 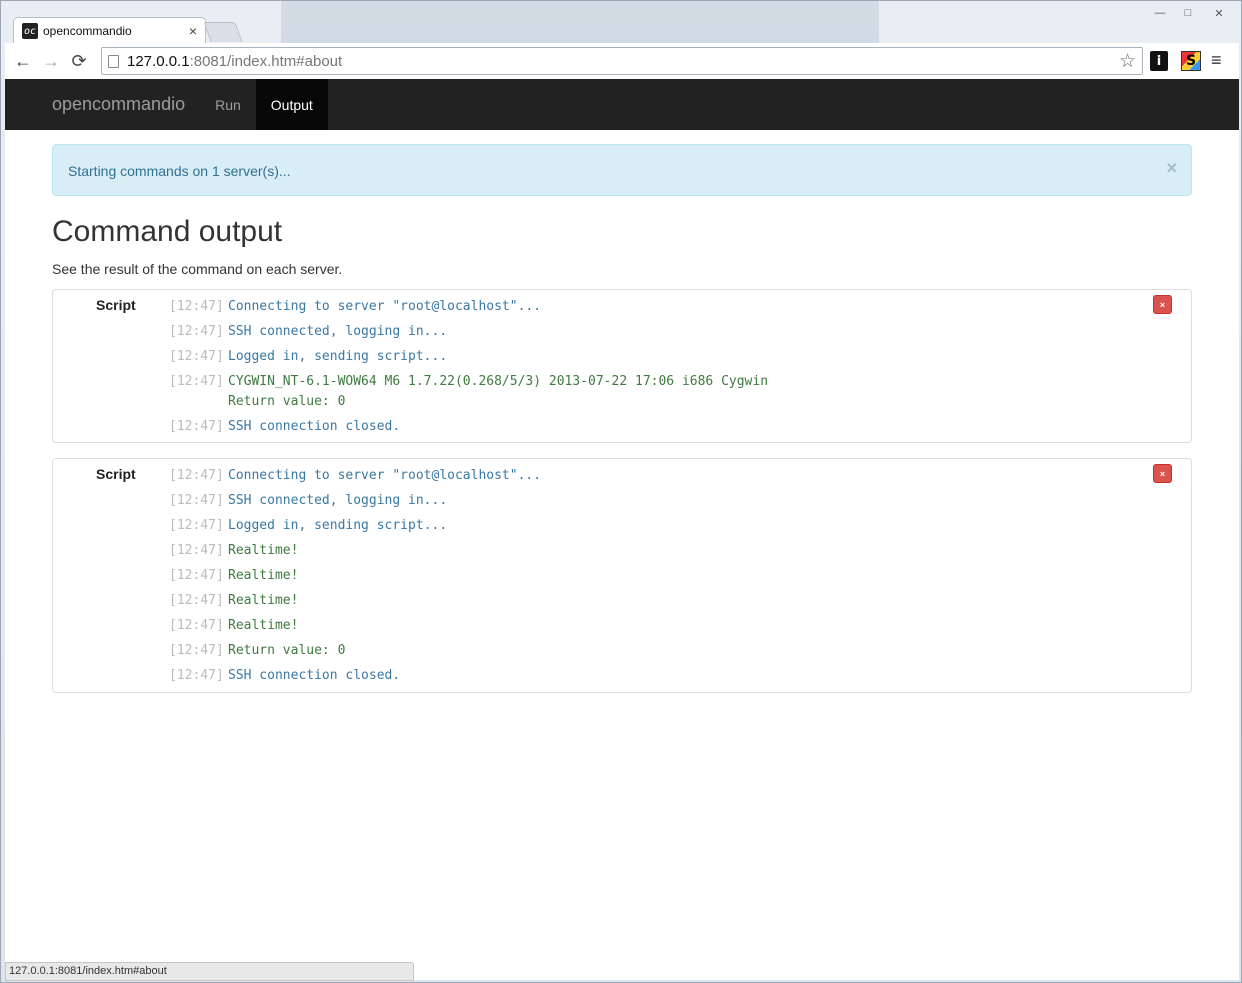 I want to click on nav-run: Run, so click(x=228, y=104).